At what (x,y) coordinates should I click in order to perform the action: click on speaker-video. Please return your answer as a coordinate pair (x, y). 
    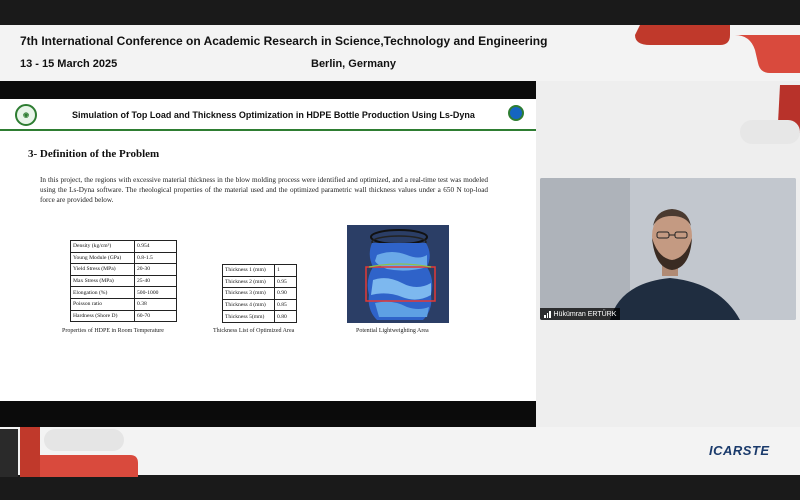
    Looking at the image, I should click on (668, 249).